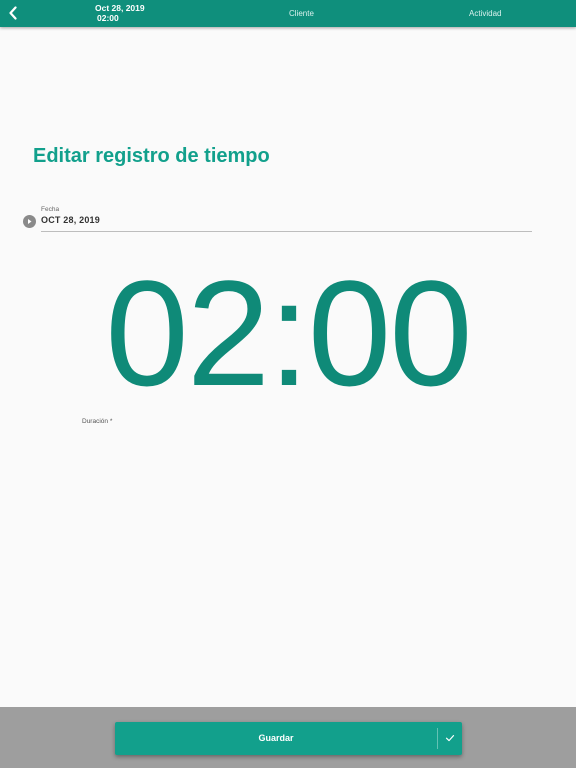  What do you see at coordinates (286, 231) in the screenshot?
I see `date-field-underline` at bounding box center [286, 231].